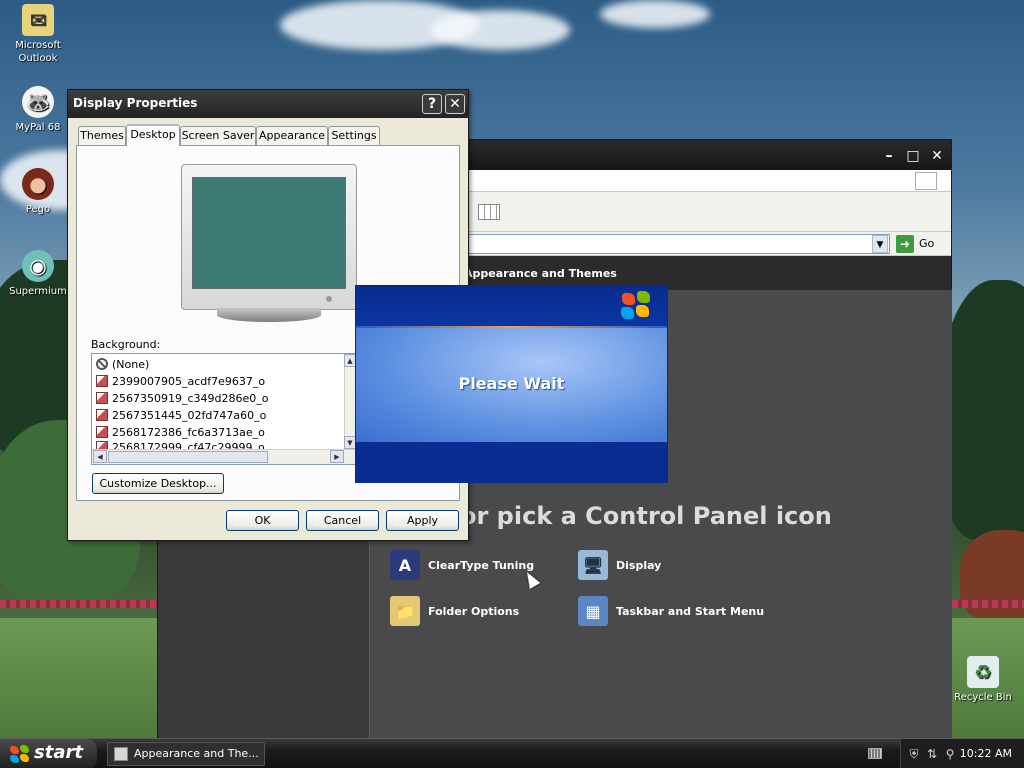 The height and width of the screenshot is (768, 1024). What do you see at coordinates (905, 244) in the screenshot?
I see `go-arrow-icon: ➜` at bounding box center [905, 244].